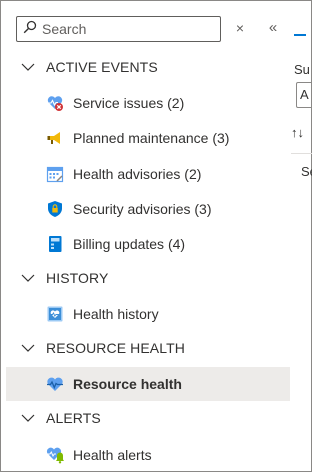 This screenshot has width=320, height=472. What do you see at coordinates (127, 384) in the screenshot?
I see `nav-item-label: Resource health` at bounding box center [127, 384].